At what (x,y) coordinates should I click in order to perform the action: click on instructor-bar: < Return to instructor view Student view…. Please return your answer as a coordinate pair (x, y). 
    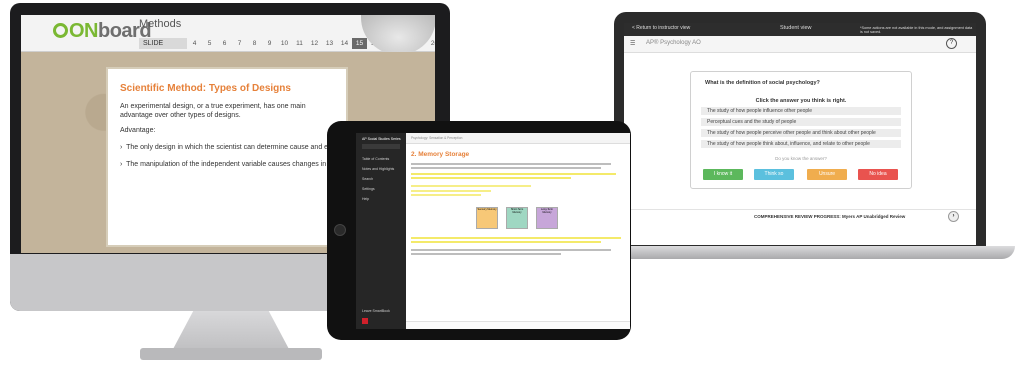
    Looking at the image, I should click on (800, 29).